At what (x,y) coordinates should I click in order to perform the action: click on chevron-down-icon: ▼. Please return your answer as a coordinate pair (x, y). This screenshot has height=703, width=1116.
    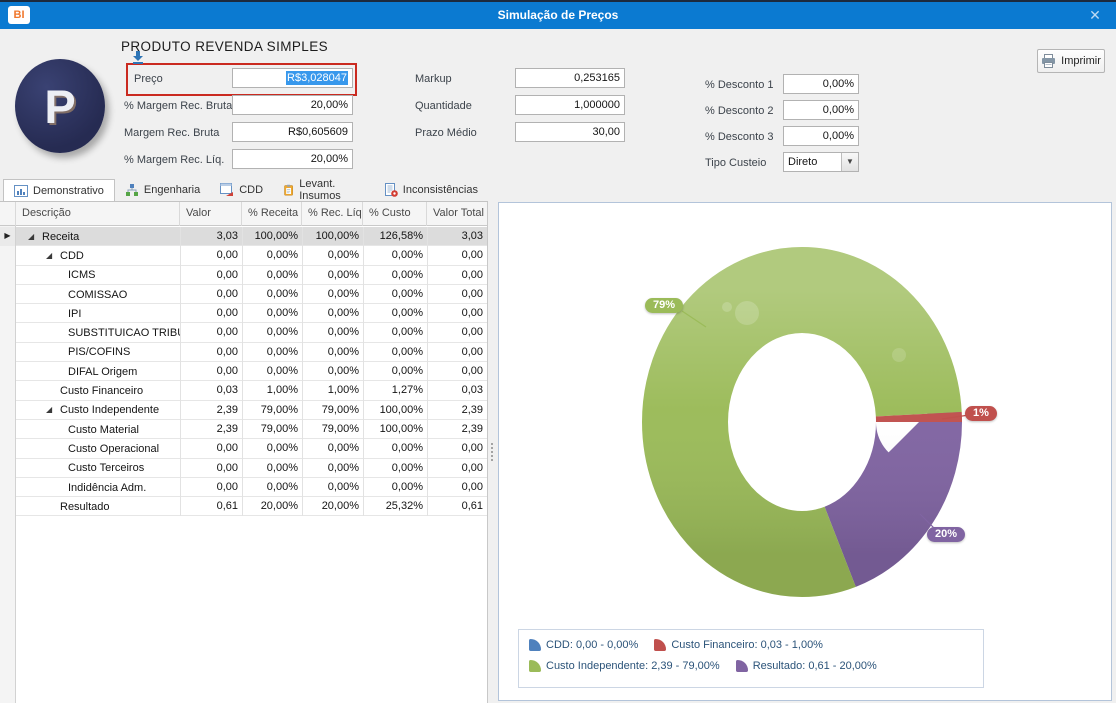
    Looking at the image, I should click on (849, 162).